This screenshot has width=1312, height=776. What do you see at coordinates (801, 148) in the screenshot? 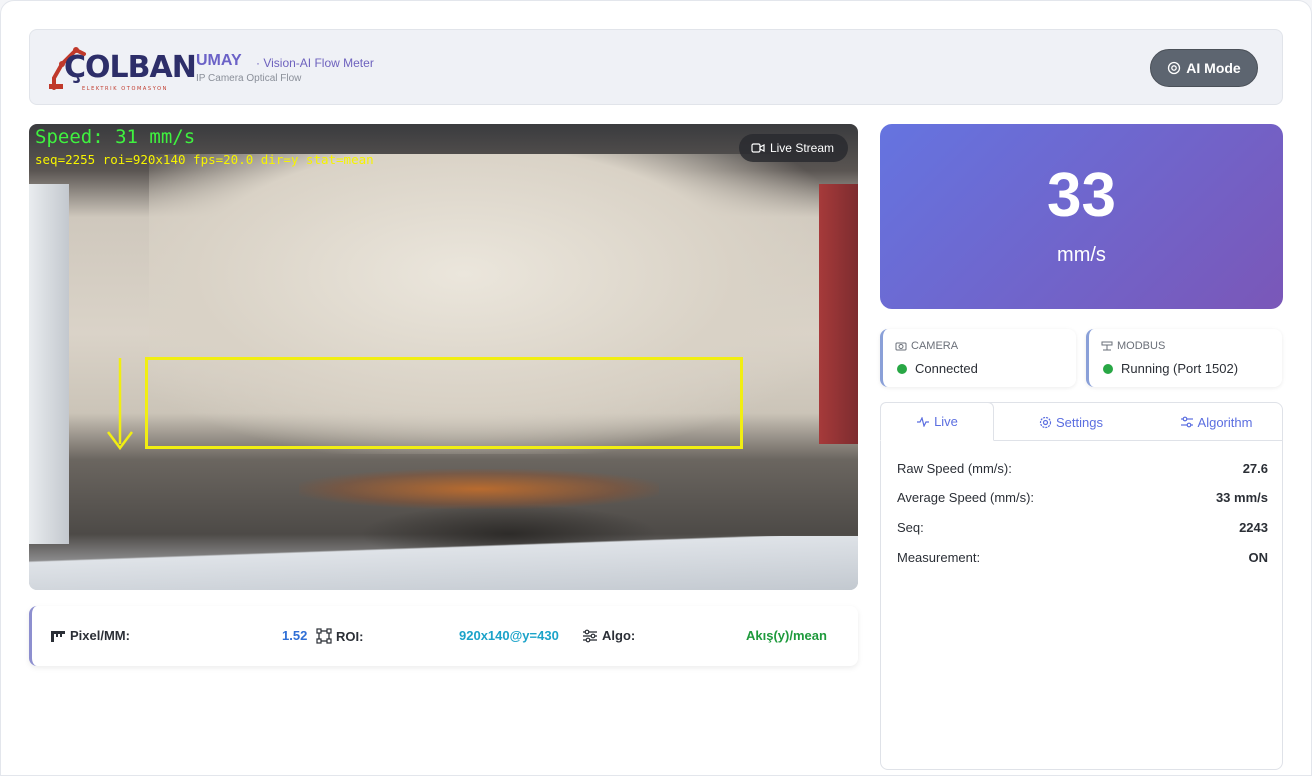
I see `live-stream-label: Live Stream` at bounding box center [801, 148].